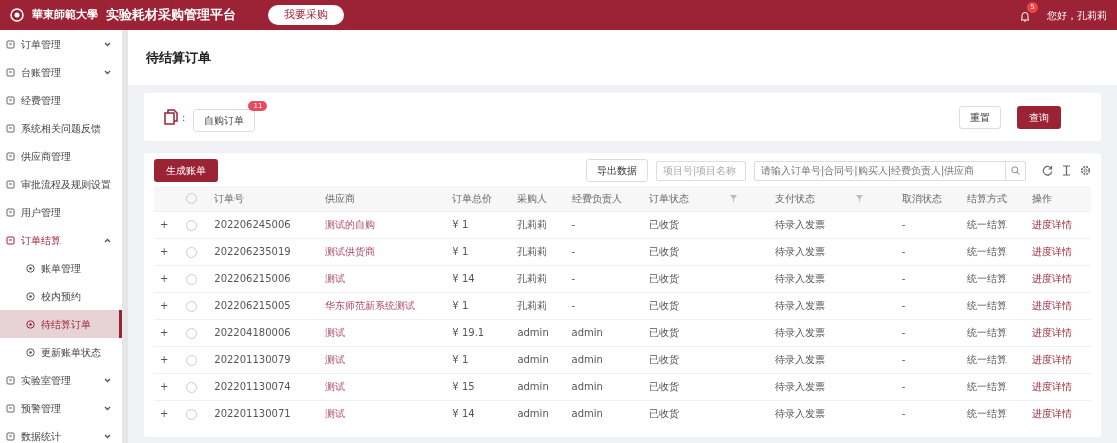 Image resolution: width=1117 pixels, height=443 pixels. Describe the element at coordinates (61, 44) in the screenshot. I see `sidebar-item: 订单管理` at that location.